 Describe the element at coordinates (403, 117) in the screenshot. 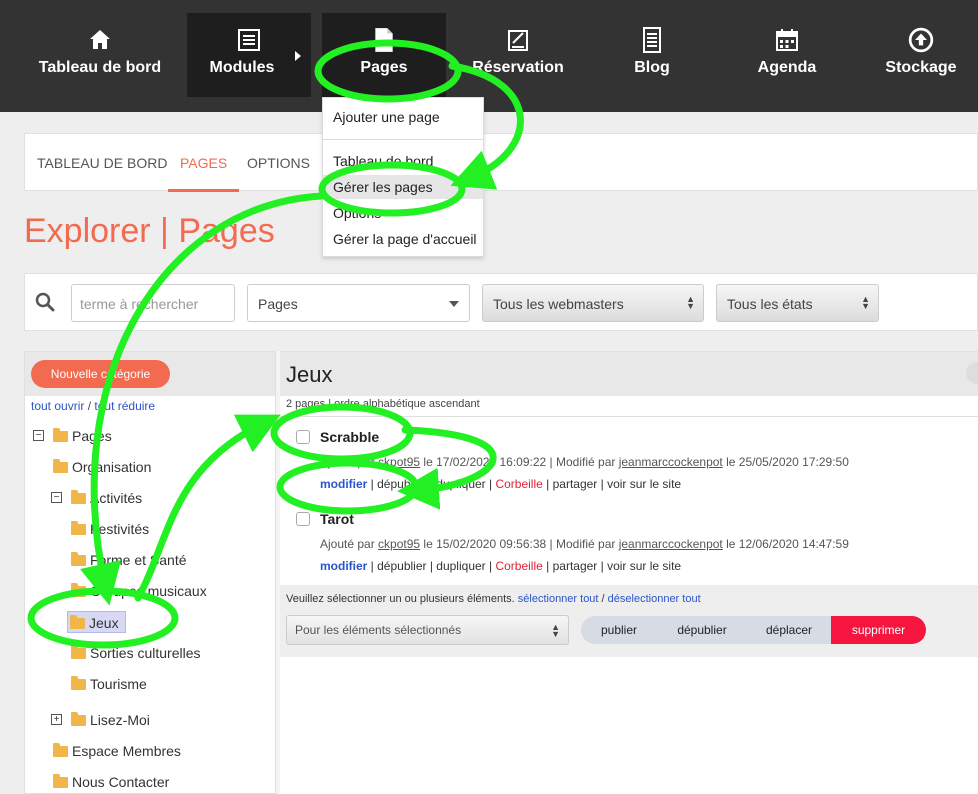

I see `menu-item-ajouter-page: Ajouter une page` at that location.